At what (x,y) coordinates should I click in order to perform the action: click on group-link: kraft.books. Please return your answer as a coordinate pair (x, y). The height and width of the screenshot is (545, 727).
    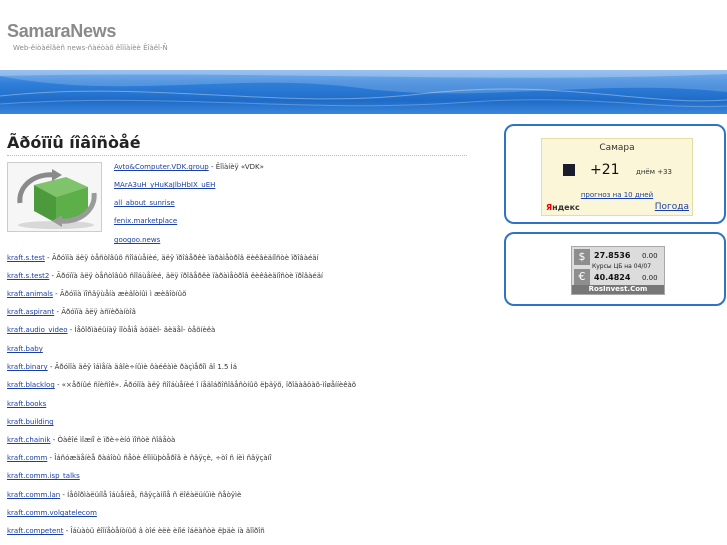
    Looking at the image, I should click on (26, 404).